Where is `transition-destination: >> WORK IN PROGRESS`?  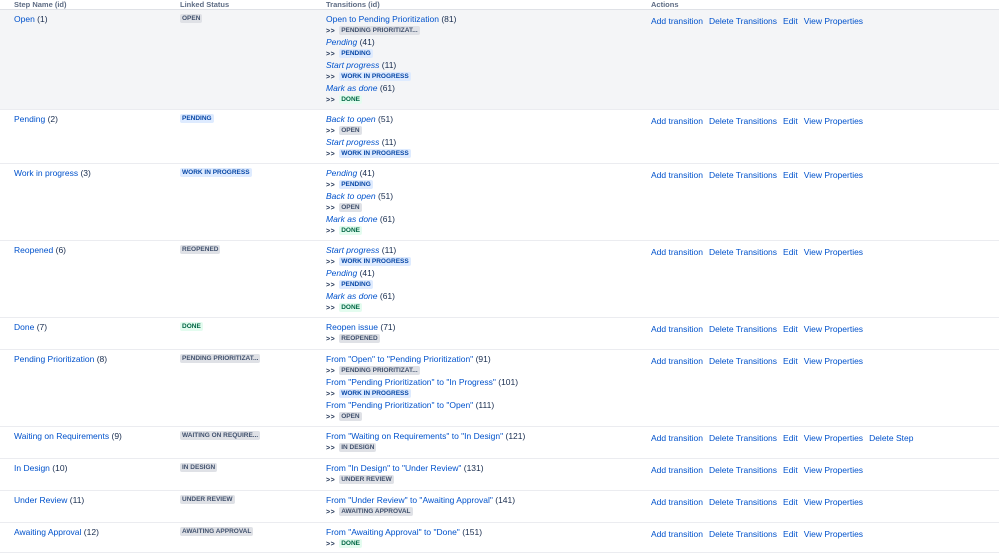 transition-destination: >> WORK IN PROGRESS is located at coordinates (488, 77).